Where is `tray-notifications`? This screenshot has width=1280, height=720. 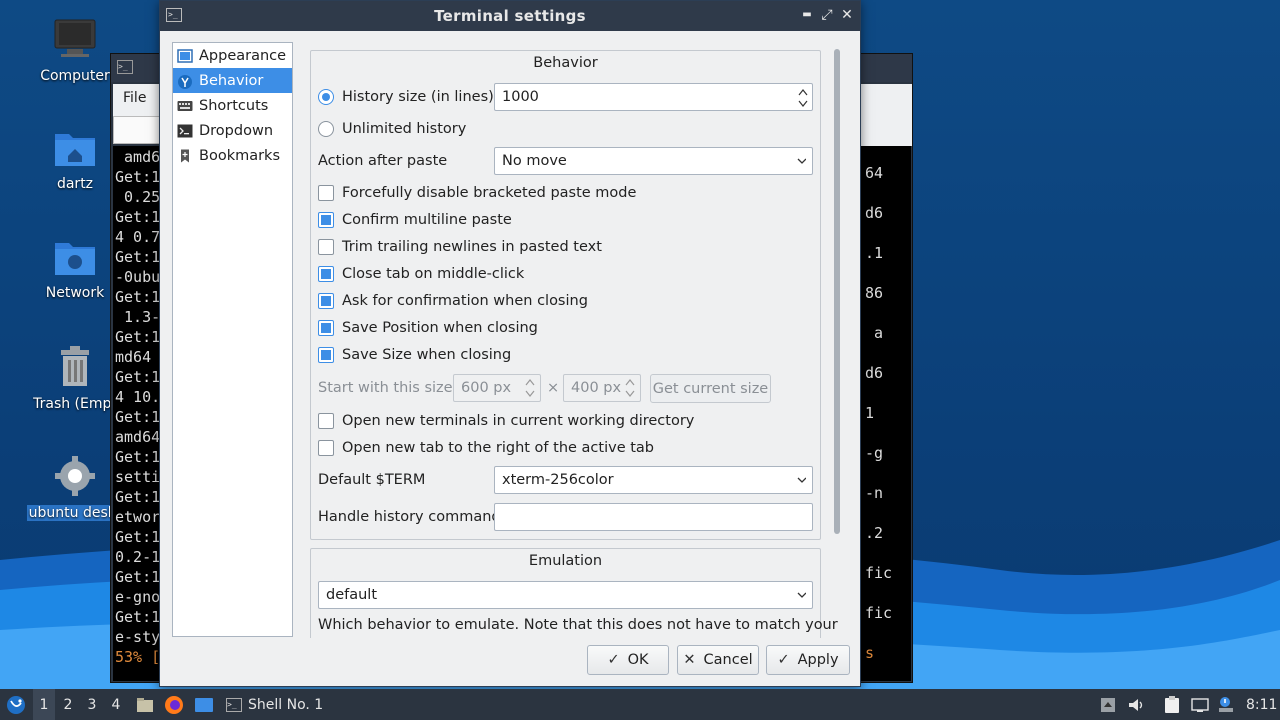
tray-notifications is located at coordinates (1226, 704).